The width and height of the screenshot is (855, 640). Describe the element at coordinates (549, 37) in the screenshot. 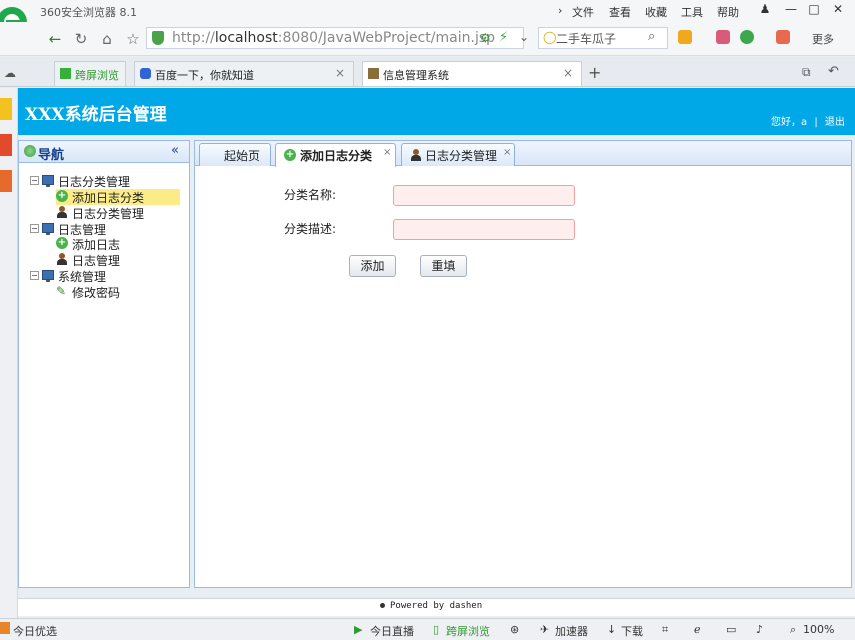

I see `search-engine-icon: ◯` at that location.